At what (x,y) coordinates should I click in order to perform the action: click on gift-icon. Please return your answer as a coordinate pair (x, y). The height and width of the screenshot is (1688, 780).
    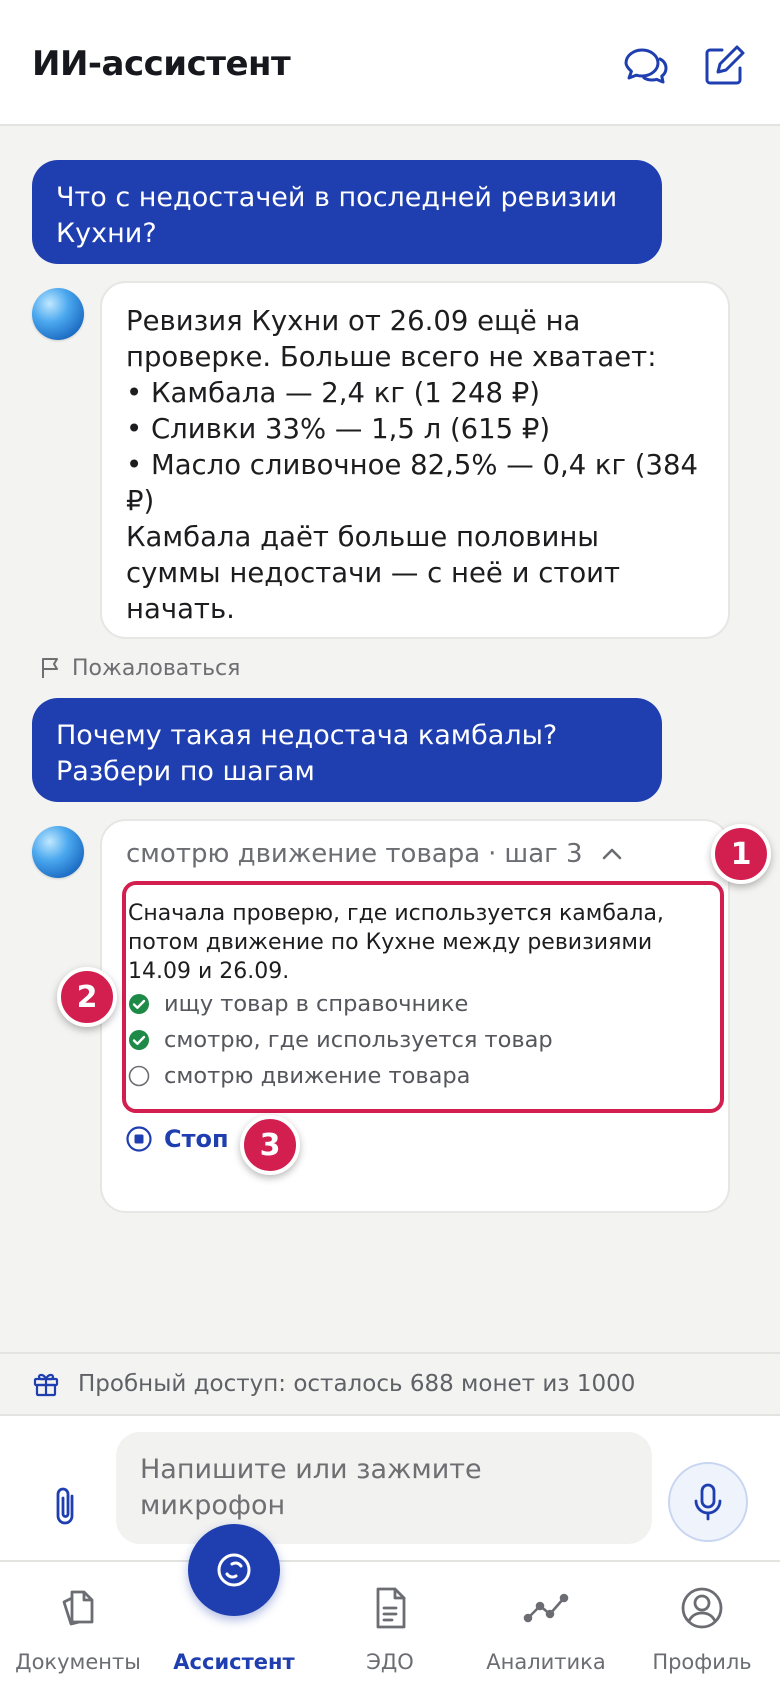
    Looking at the image, I should click on (46, 1385).